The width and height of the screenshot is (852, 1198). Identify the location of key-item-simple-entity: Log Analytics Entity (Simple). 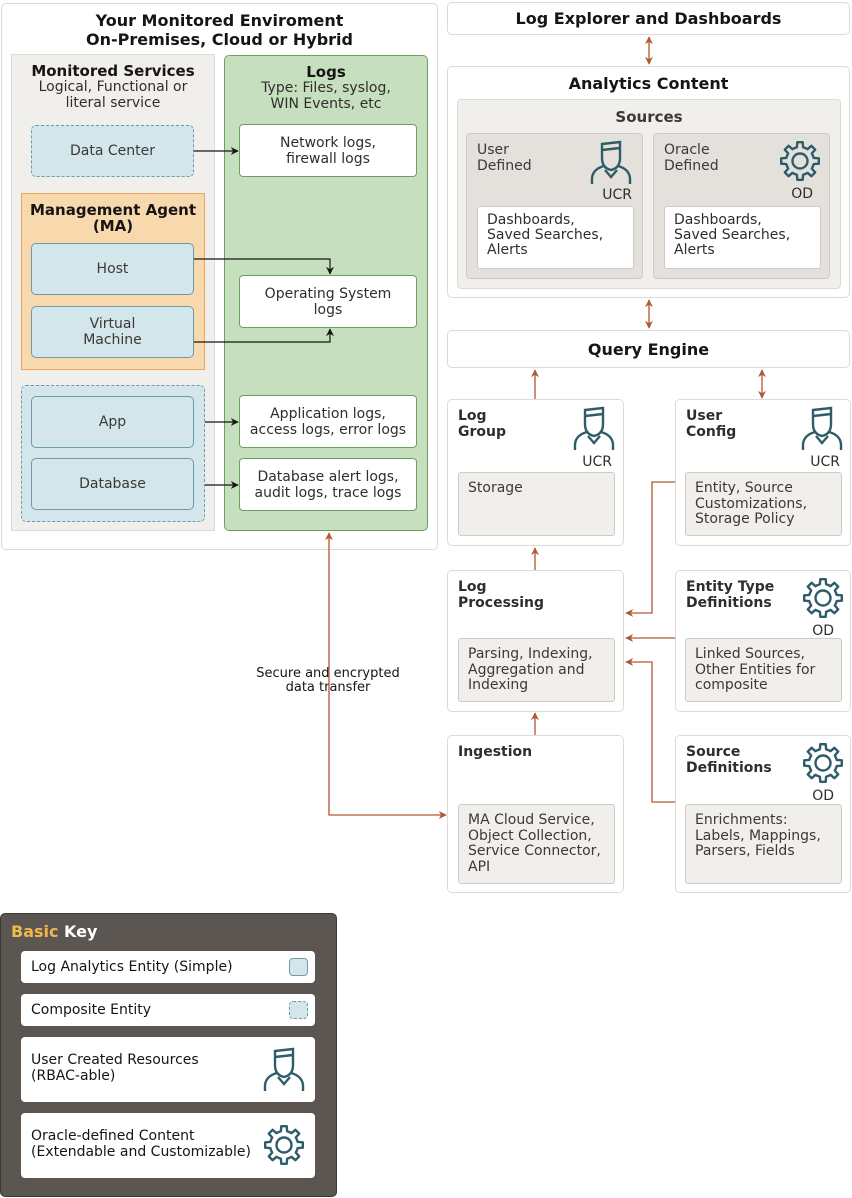
(168, 967).